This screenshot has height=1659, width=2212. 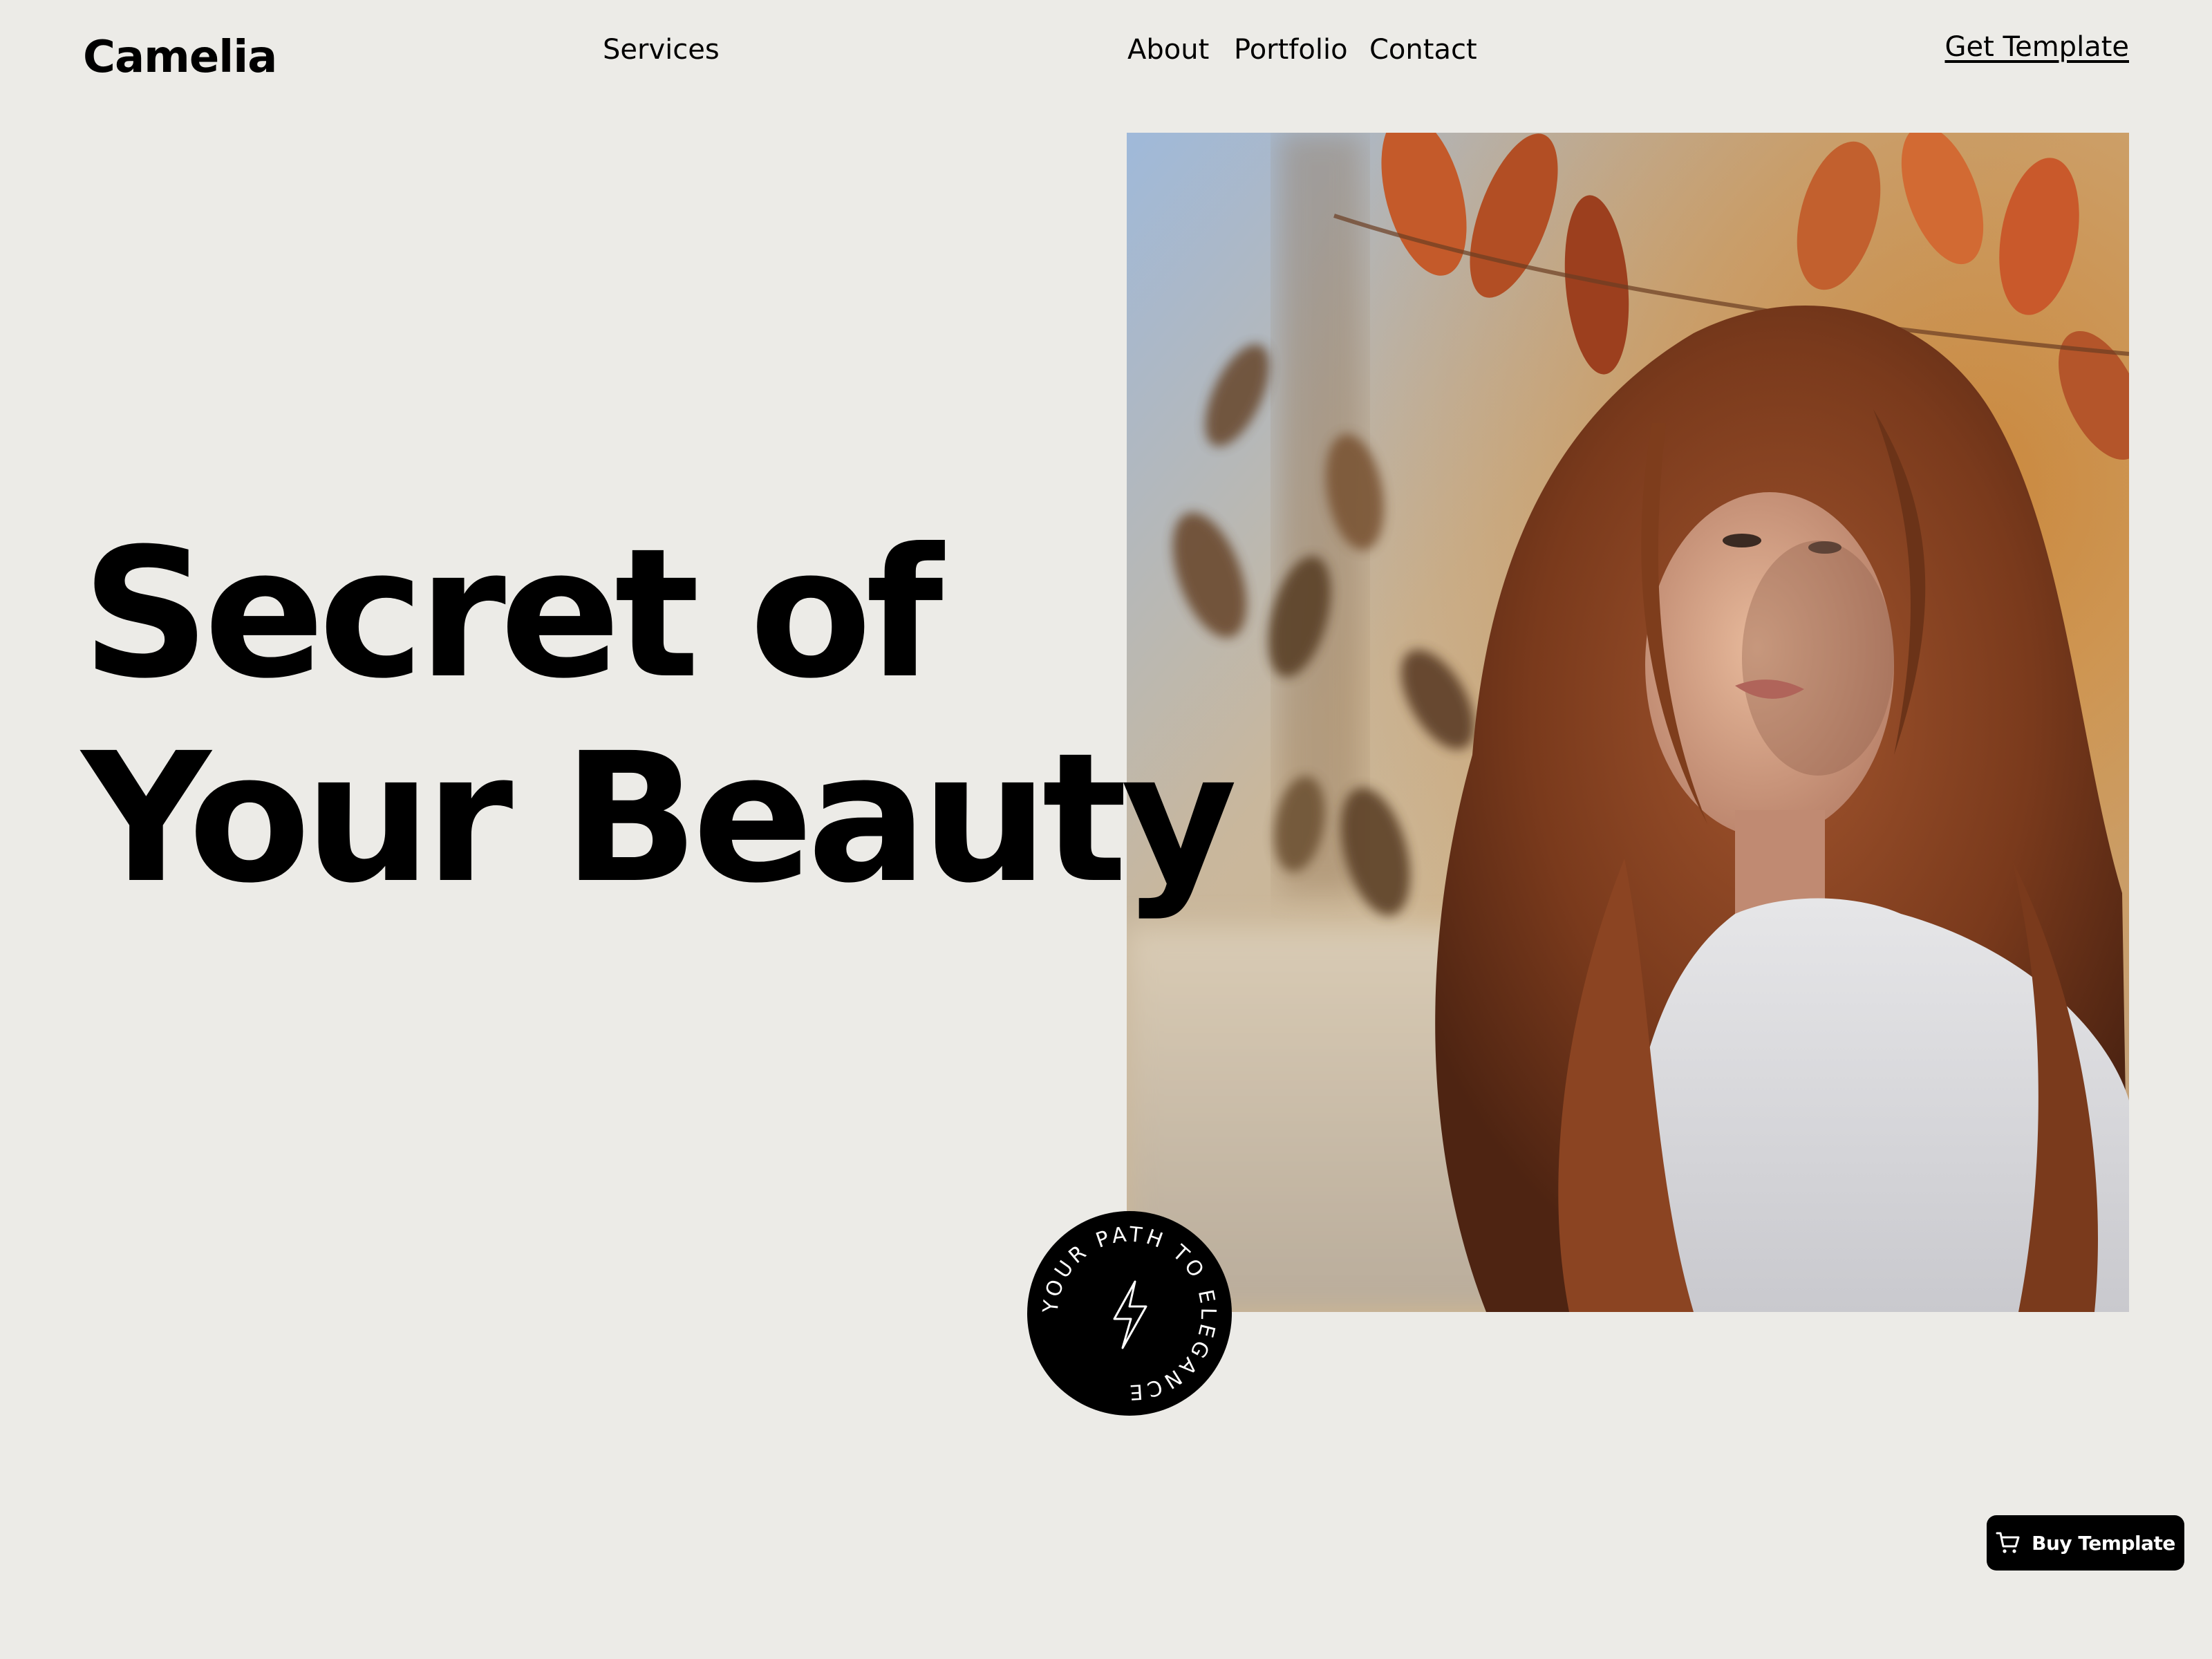 I want to click on badge-circular-text: YOUR PATH TO ELEGANCE, so click(x=1129, y=1313).